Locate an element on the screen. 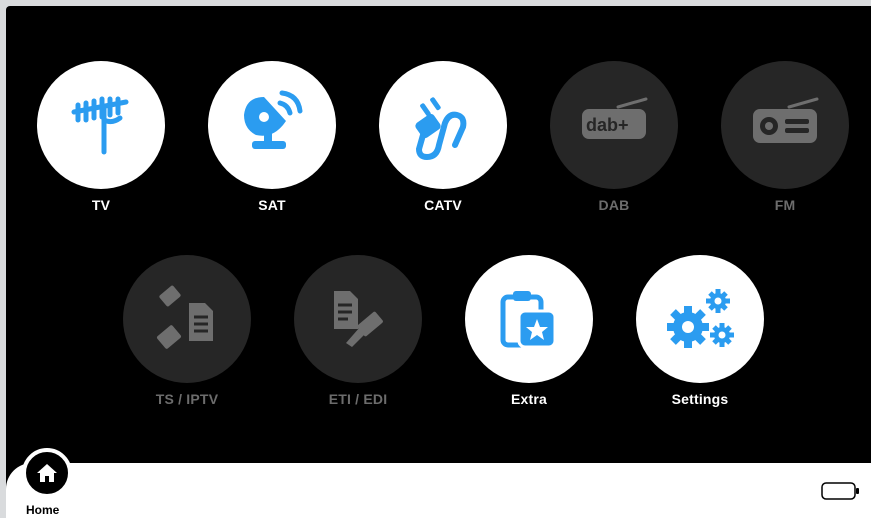  tv-circle is located at coordinates (101, 125).